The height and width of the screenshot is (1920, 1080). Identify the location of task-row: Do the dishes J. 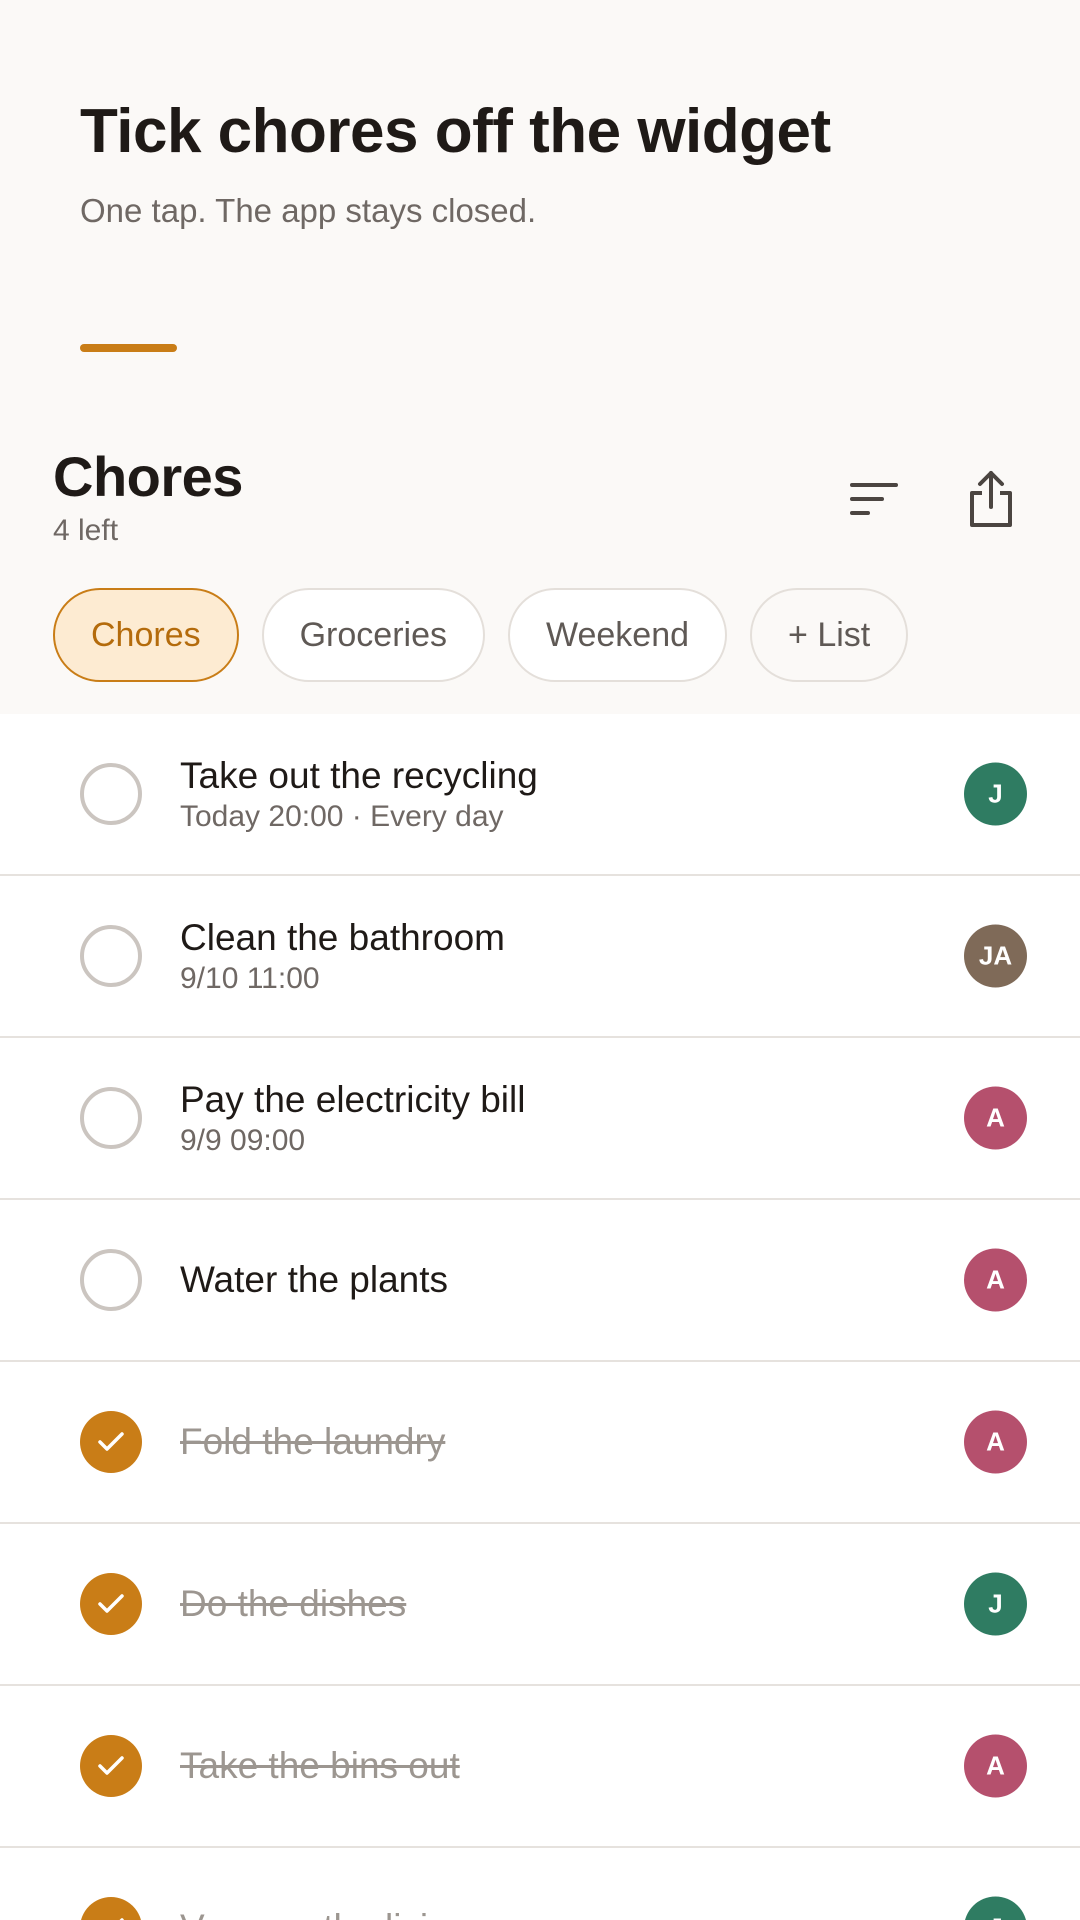
(540, 1605).